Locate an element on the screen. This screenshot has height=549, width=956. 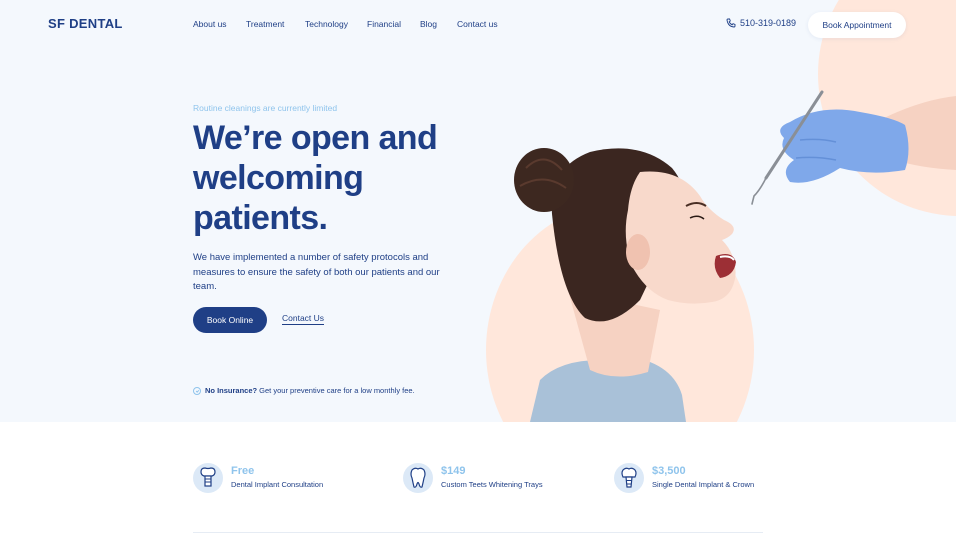
service-price: $149 is located at coordinates (453, 471).